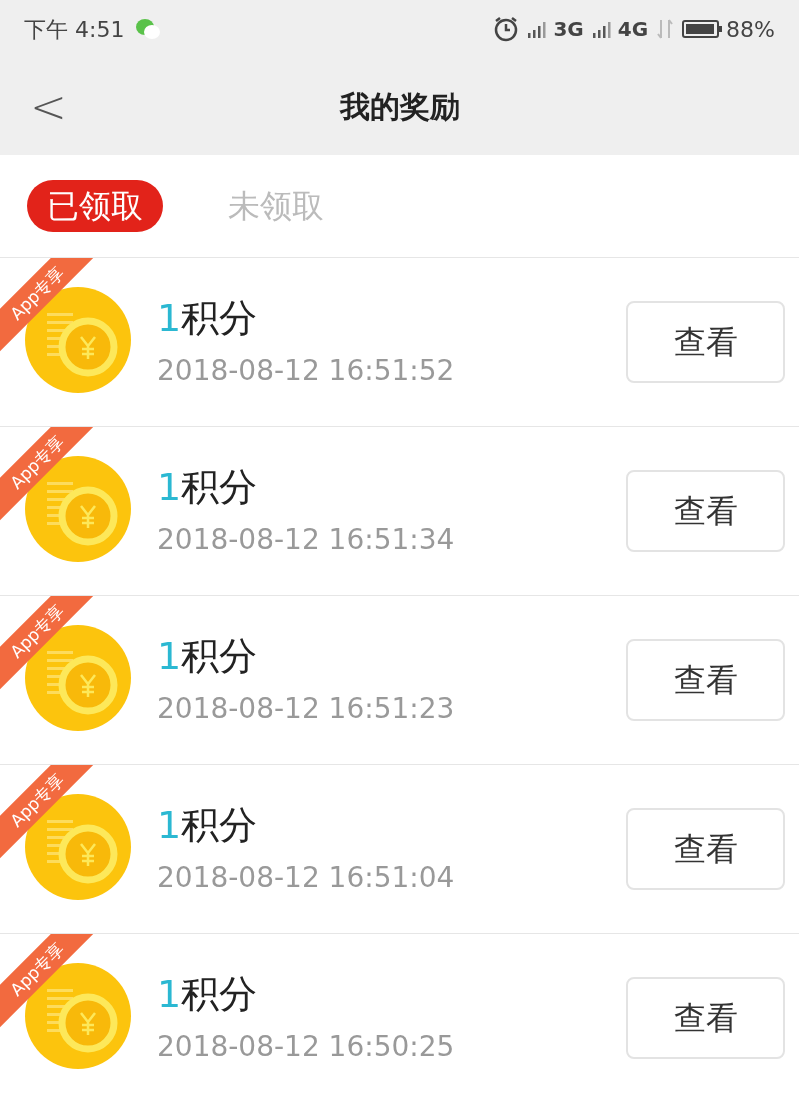 Image resolution: width=799 pixels, height=1095 pixels. What do you see at coordinates (702, 29) in the screenshot?
I see `battery-icon` at bounding box center [702, 29].